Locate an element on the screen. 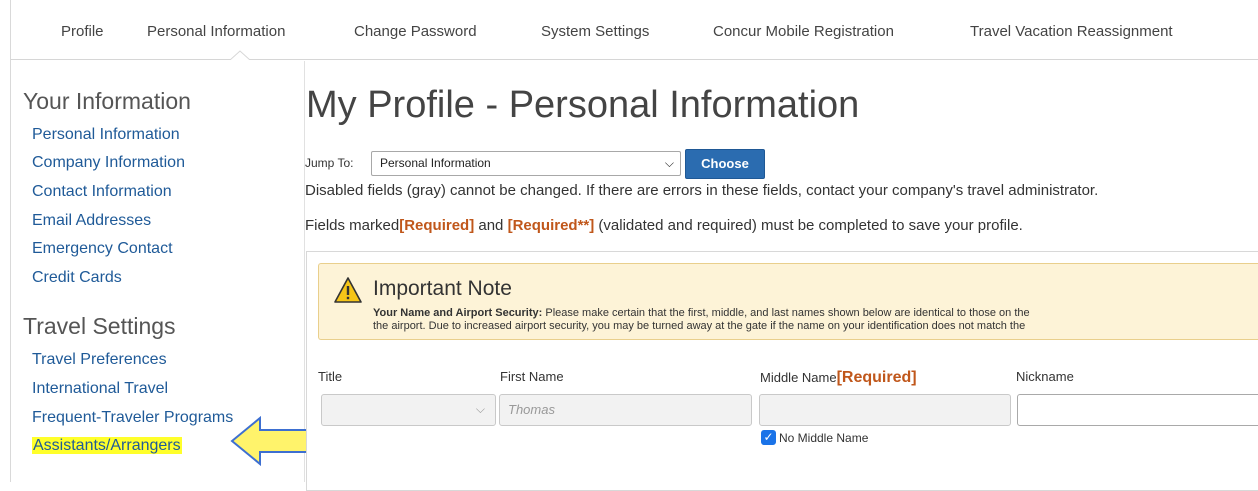 The width and height of the screenshot is (1258, 491). middle-name-label-text: Middle Name is located at coordinates (798, 377).